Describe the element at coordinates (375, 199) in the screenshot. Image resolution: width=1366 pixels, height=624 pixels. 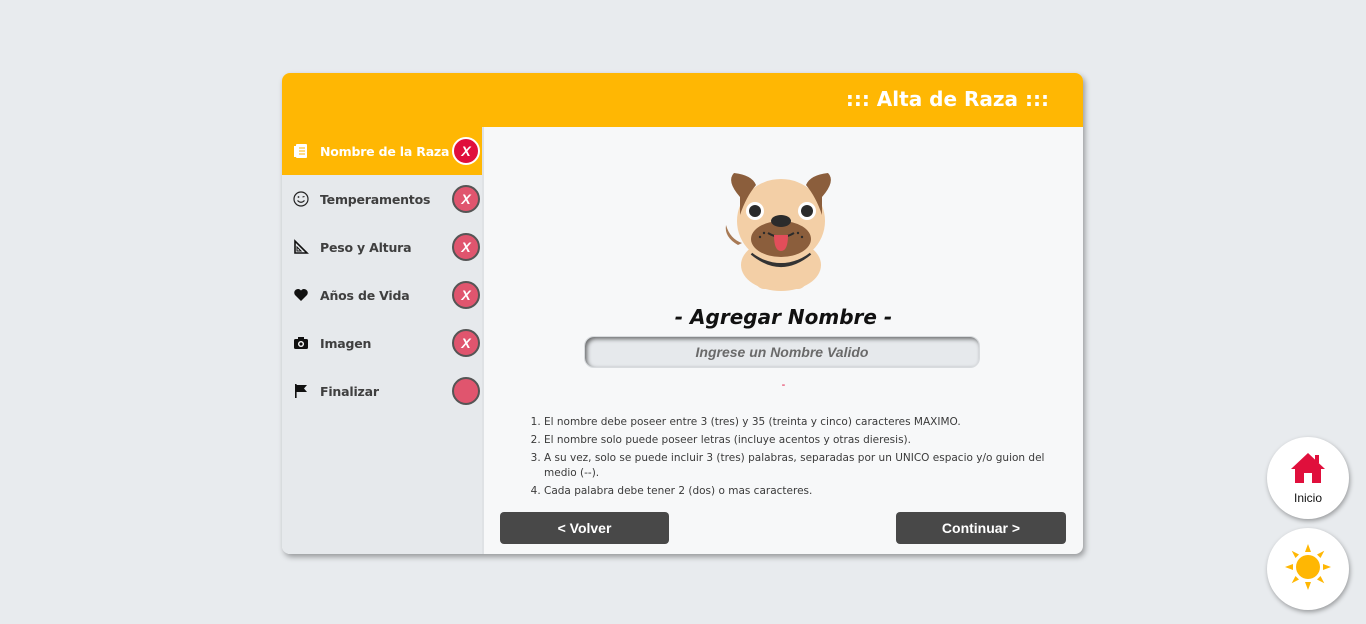
I see `step-label: Temperamentos` at that location.